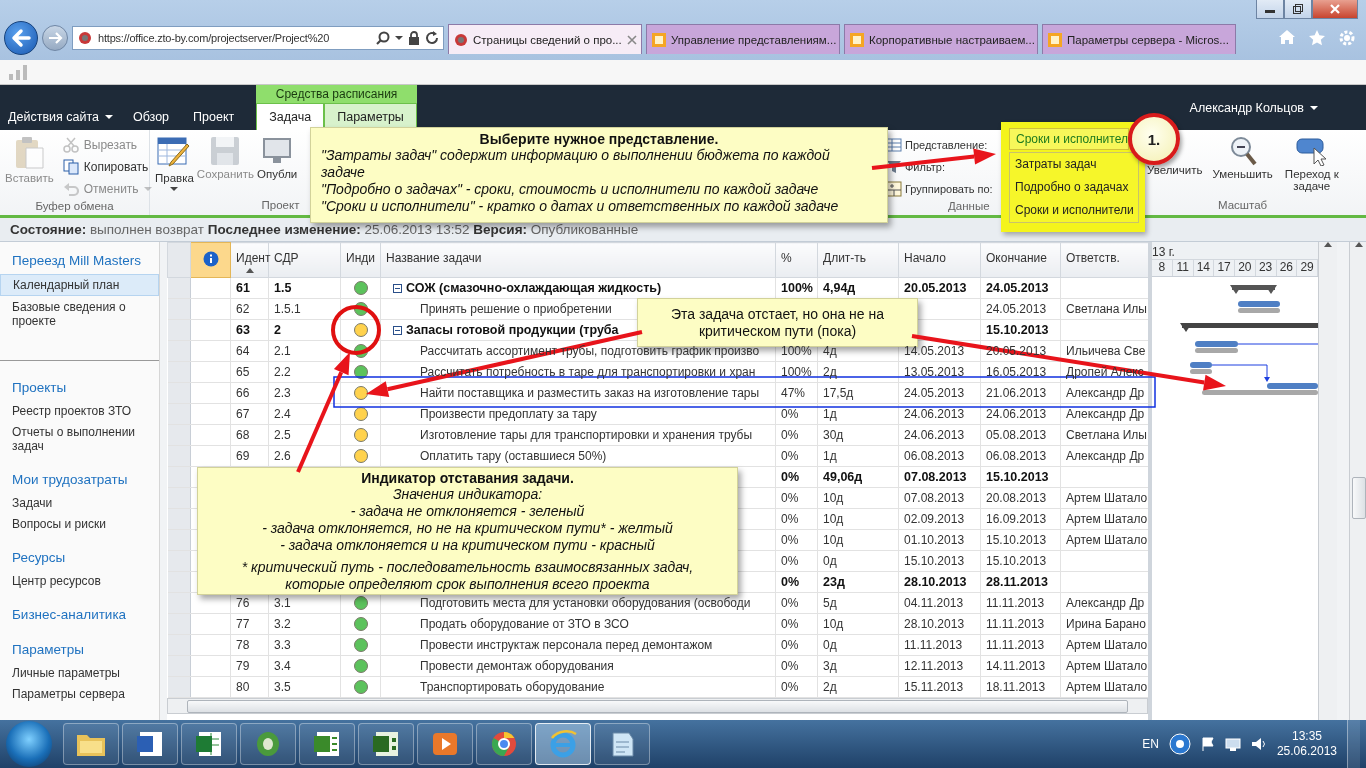 The height and width of the screenshot is (768, 1366). What do you see at coordinates (79, 480) in the screenshot?
I see `nav-heading-link: Мои трудозатраты` at bounding box center [79, 480].